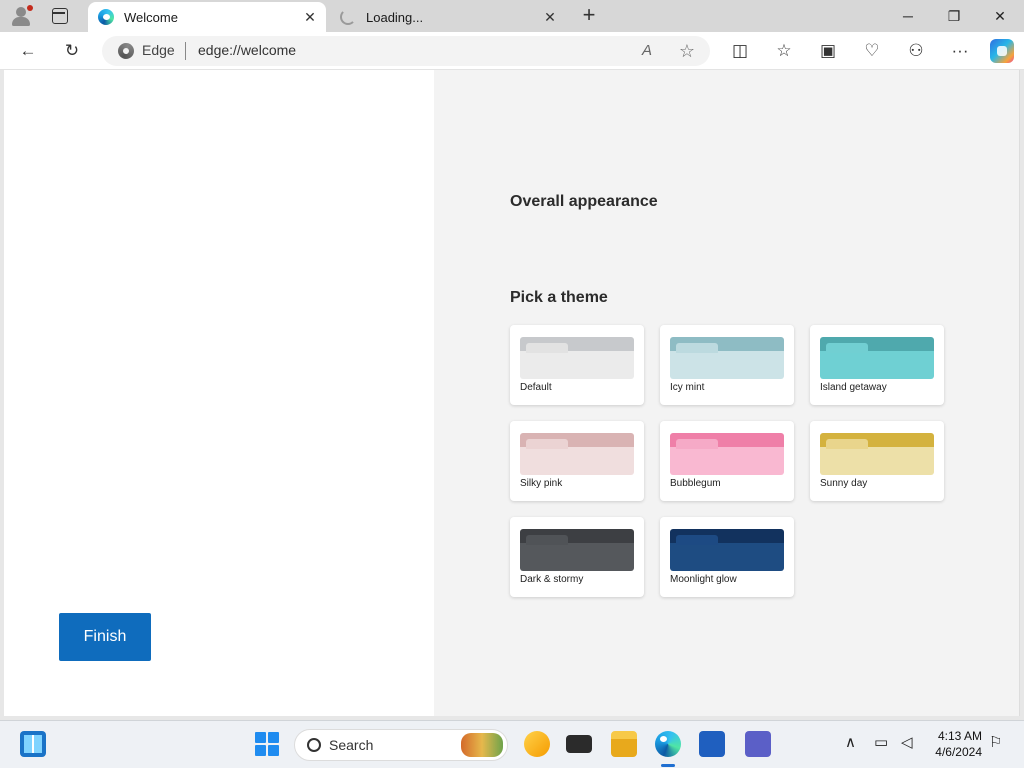  I want to click on profile-icon-body, so click(21, 21).